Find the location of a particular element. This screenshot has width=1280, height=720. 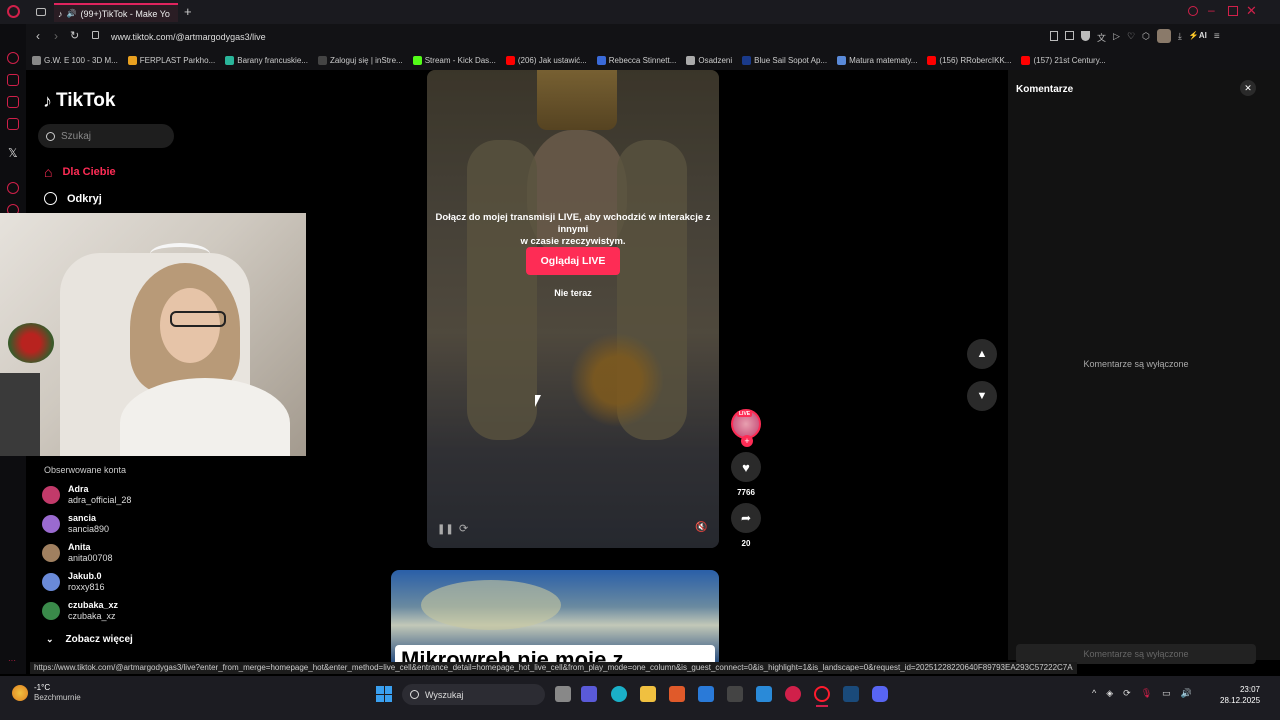

start-button is located at coordinates (384, 694).